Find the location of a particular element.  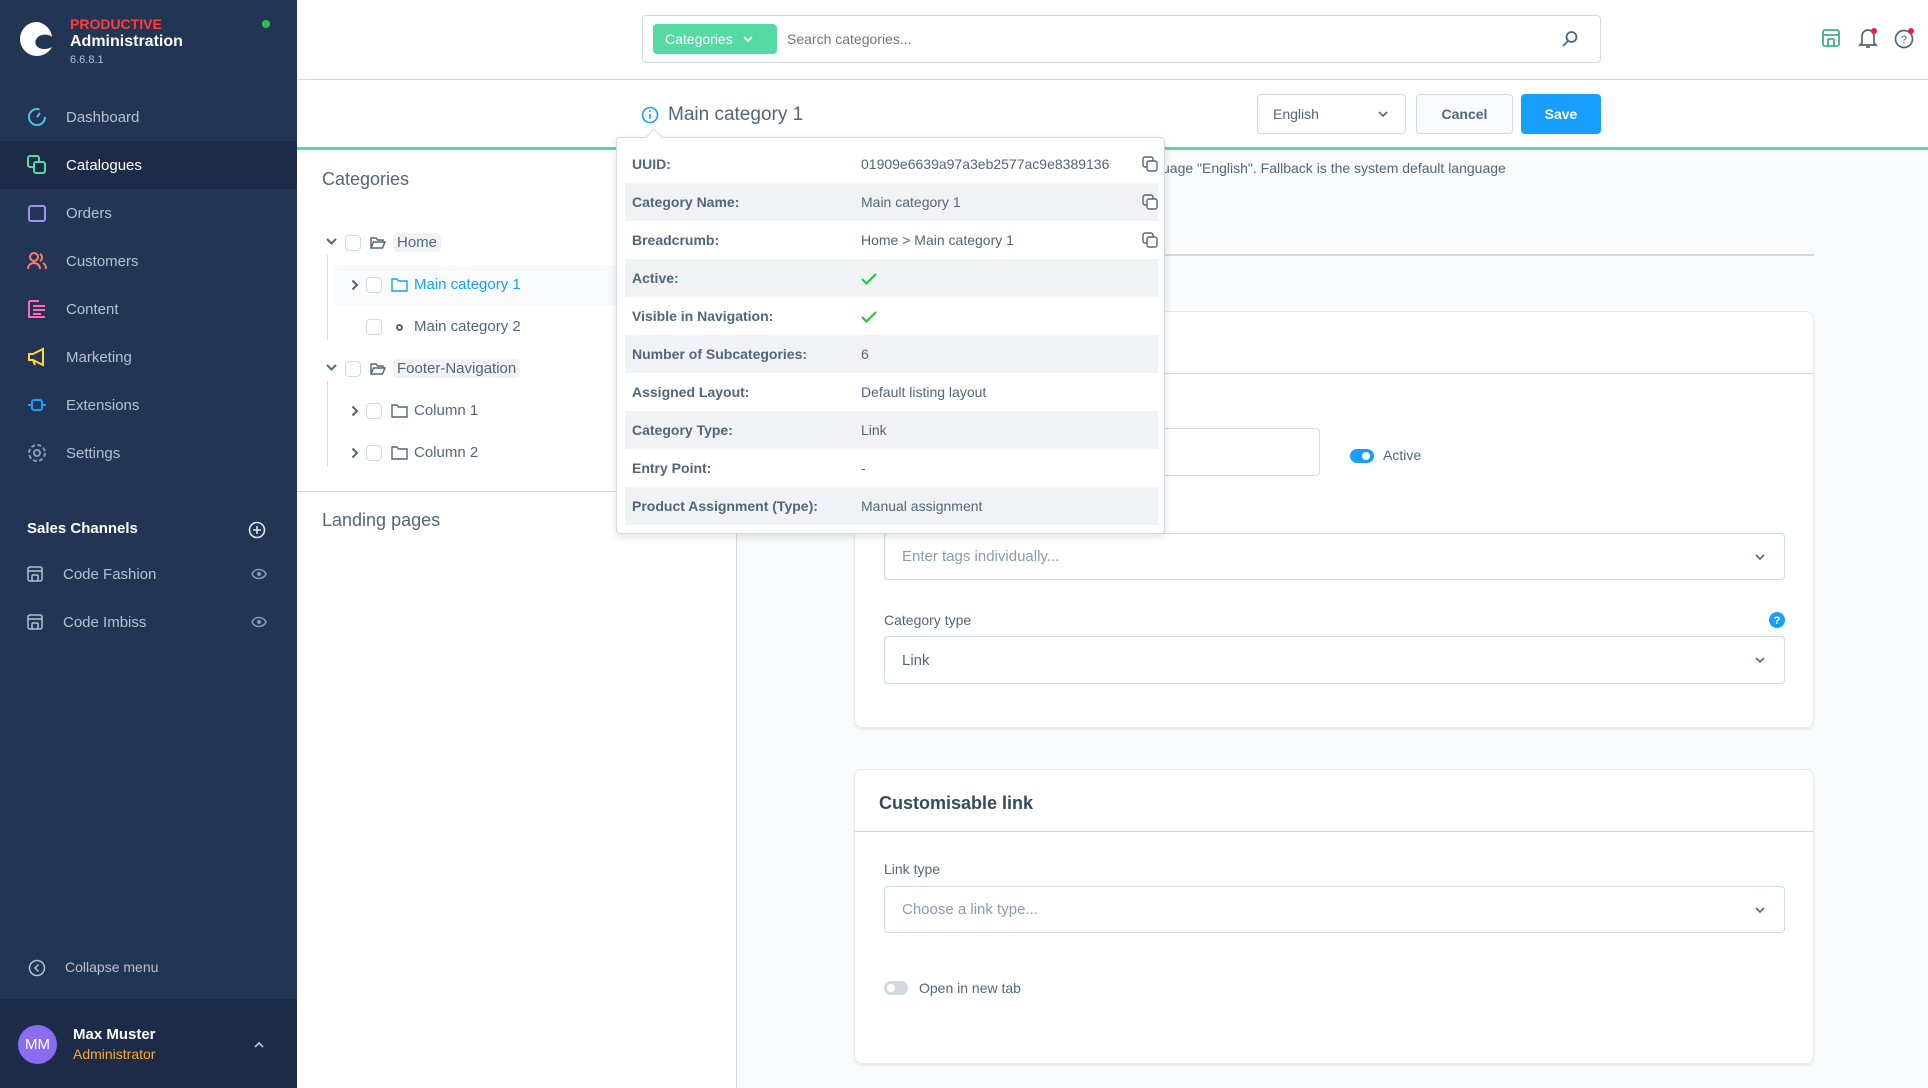

info-row: Category Type: Link is located at coordinates (891, 430).